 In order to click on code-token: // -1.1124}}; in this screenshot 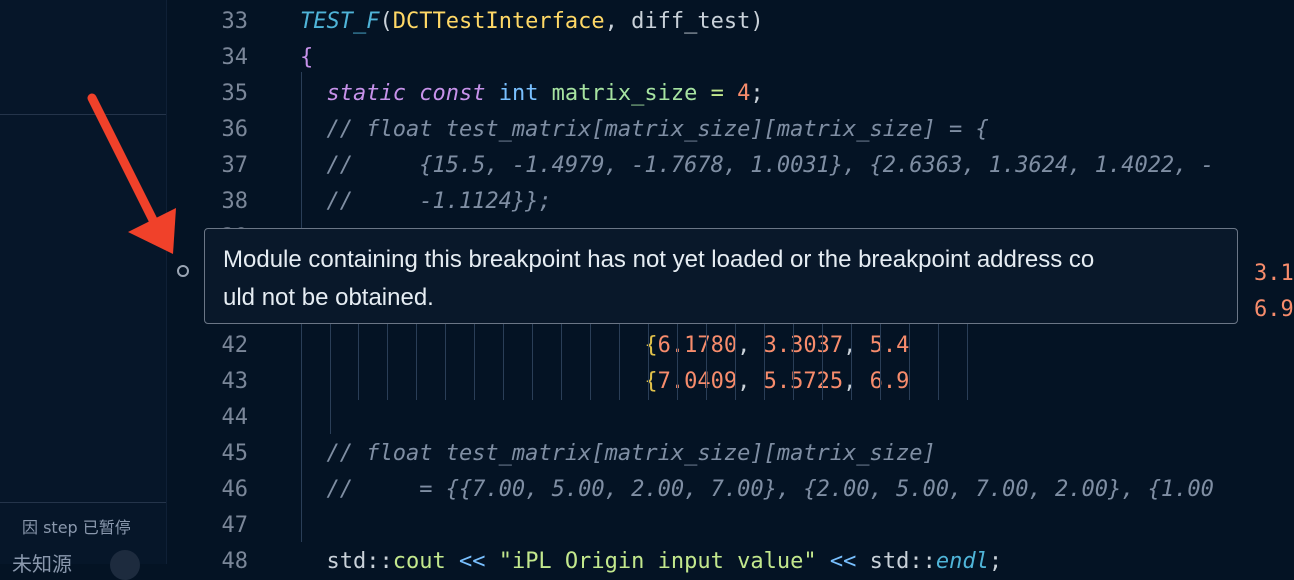, I will do `click(426, 201)`.